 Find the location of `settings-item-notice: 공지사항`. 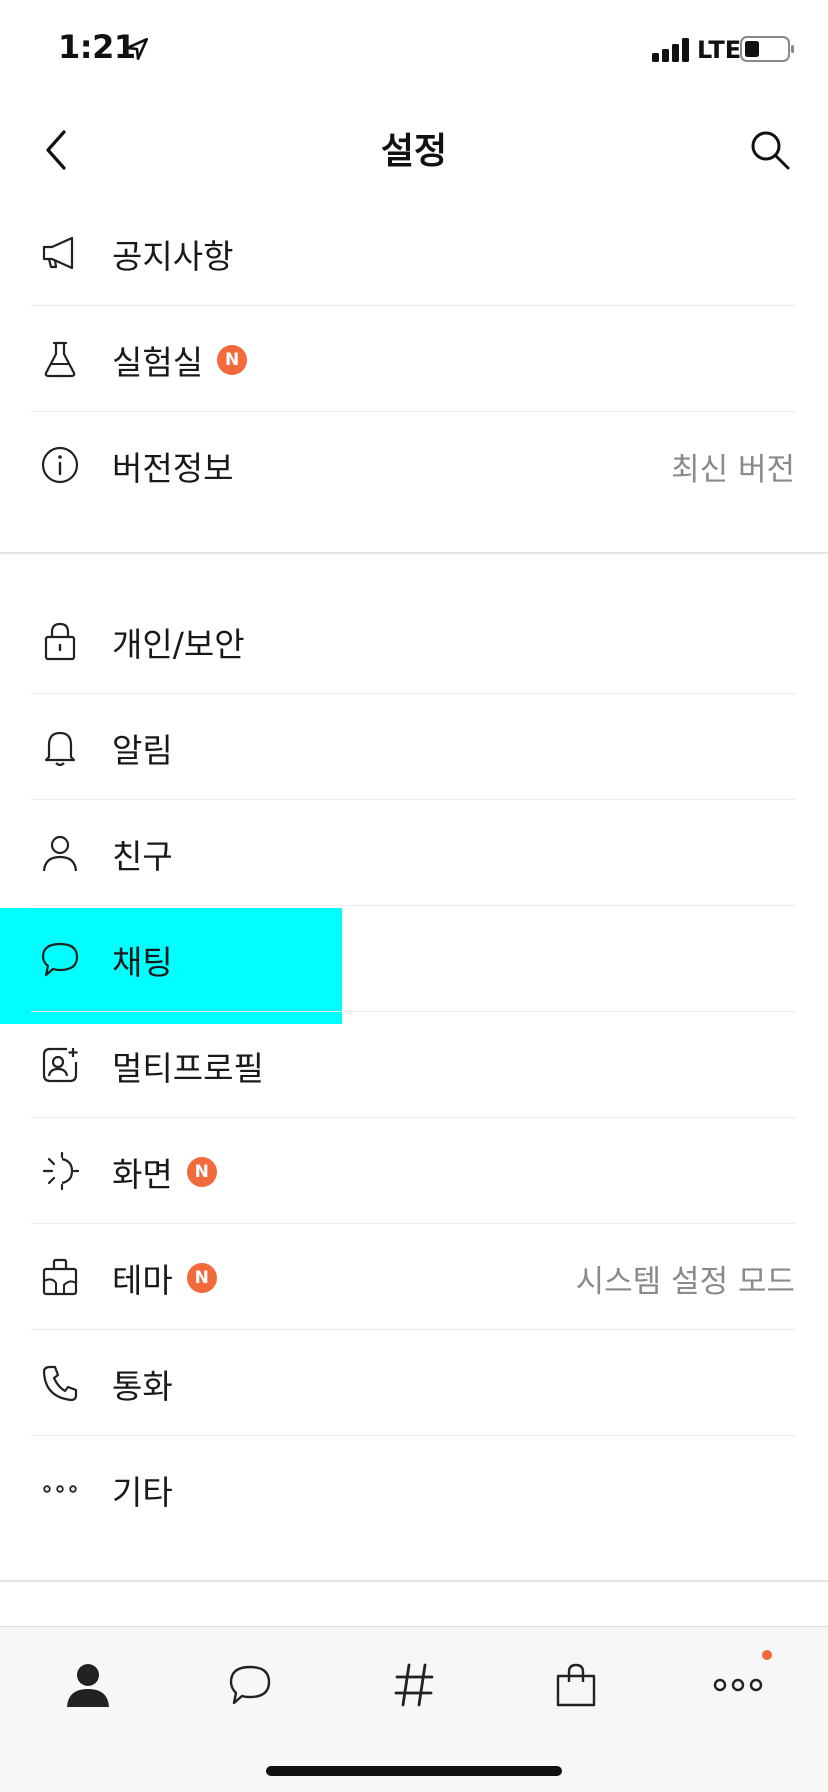

settings-item-notice: 공지사항 is located at coordinates (414, 253).